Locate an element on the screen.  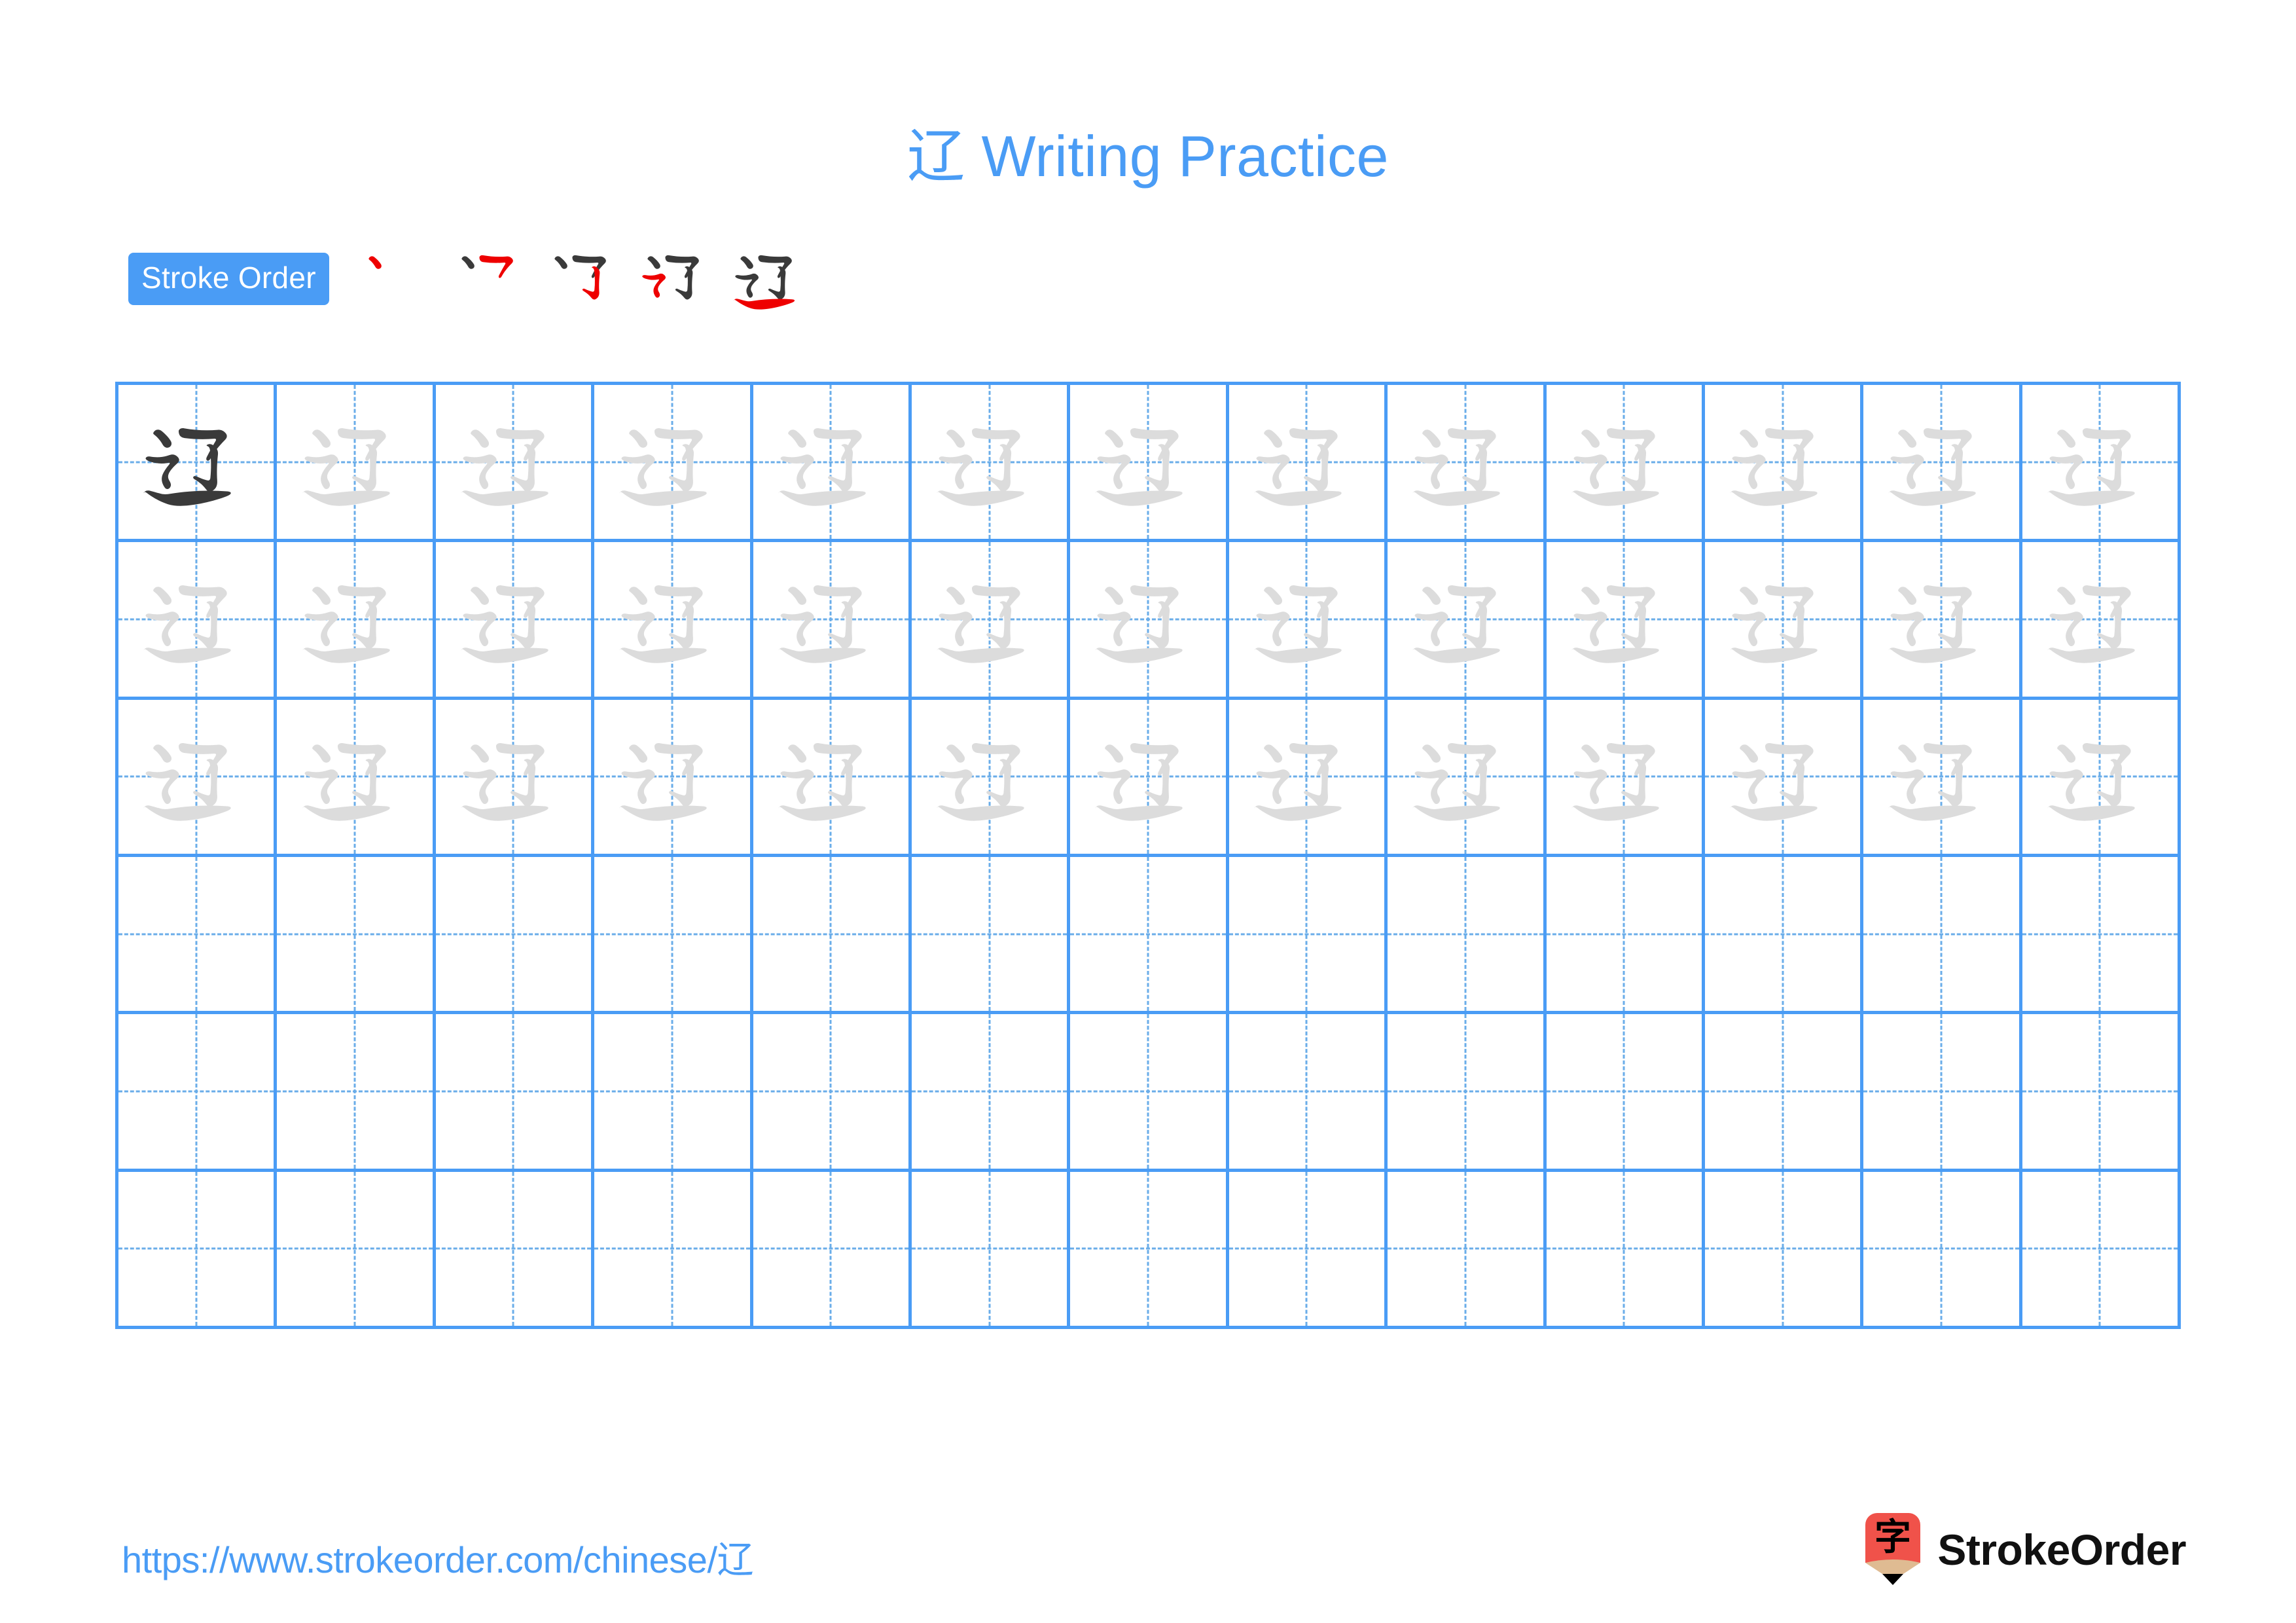
source-url: https://www.strokeorder.com/chinese/辽 is located at coordinates (438, 1557).